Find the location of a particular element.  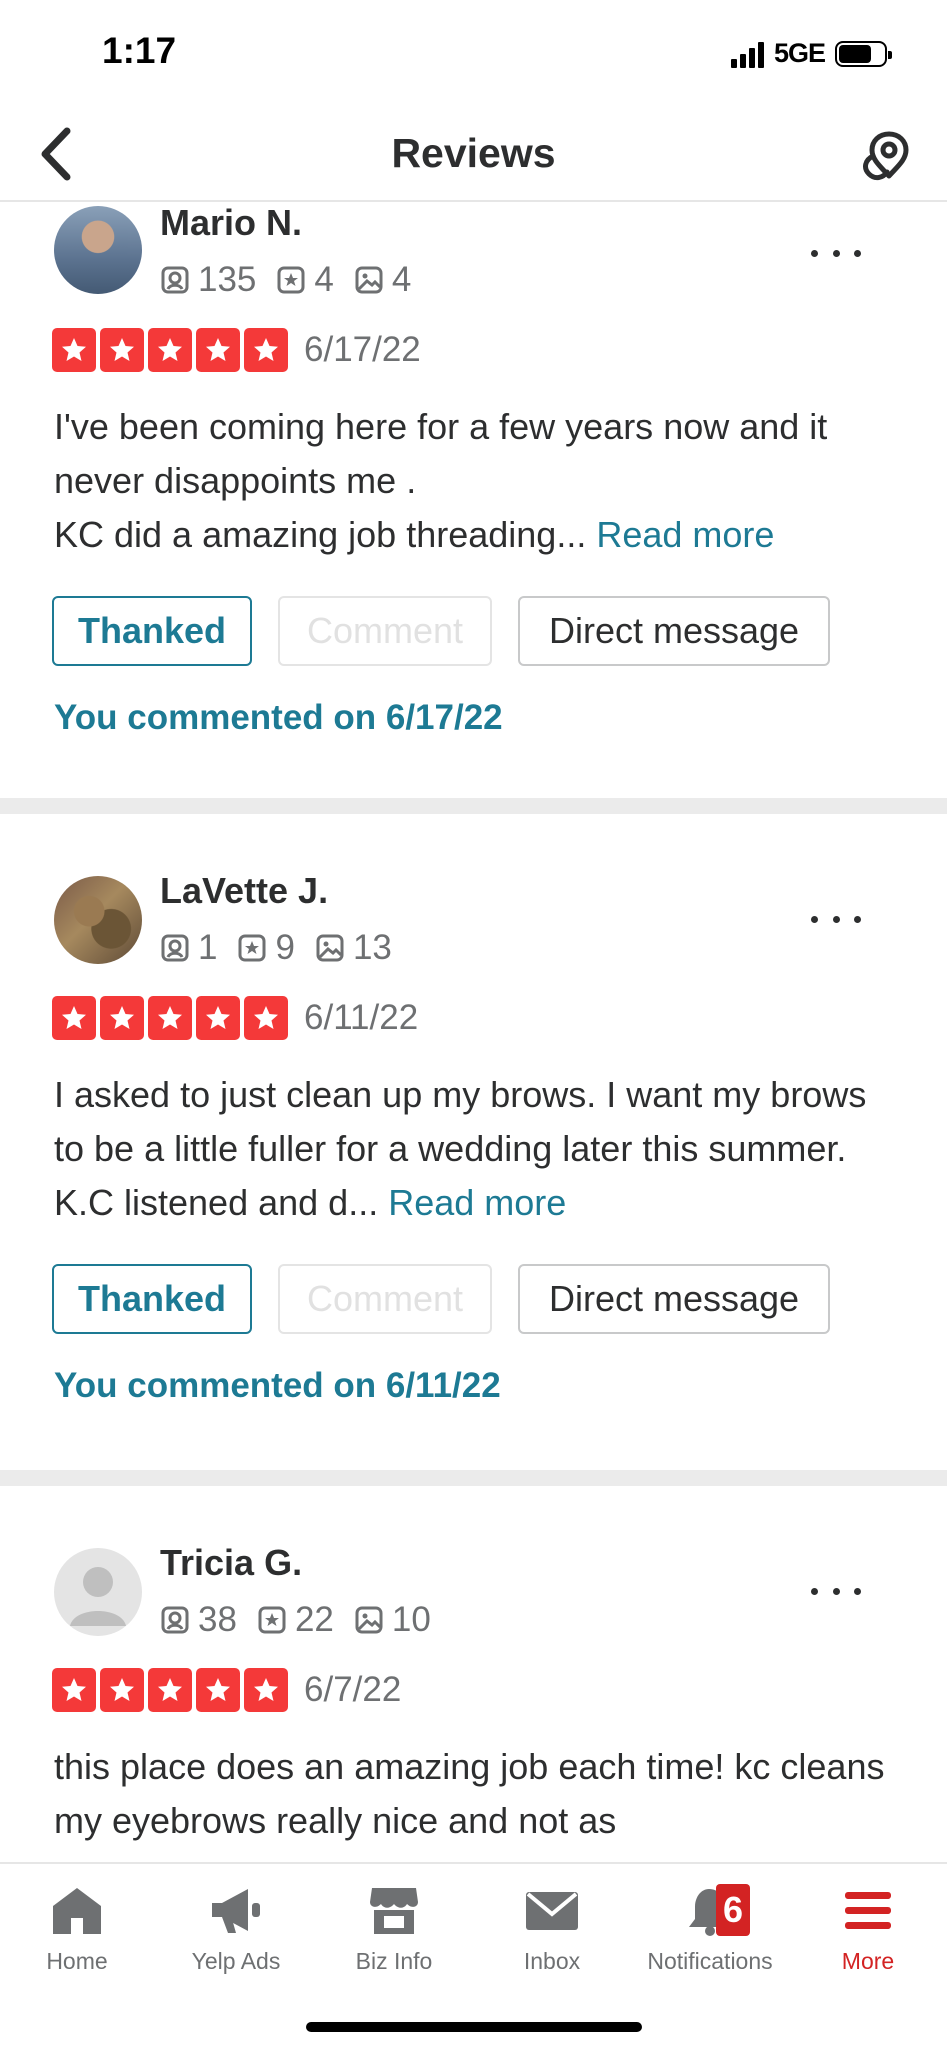

stat-reviews: 135 is located at coordinates (208, 280).